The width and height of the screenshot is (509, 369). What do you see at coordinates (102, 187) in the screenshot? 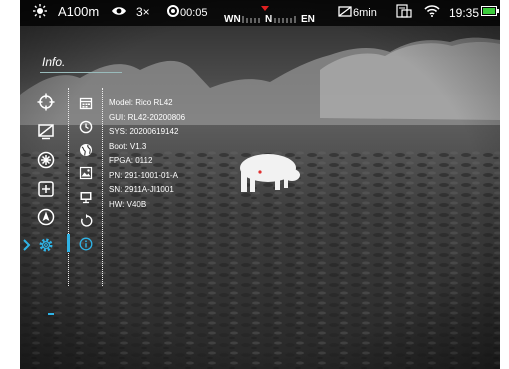
I see `menu-divider-right` at bounding box center [102, 187].